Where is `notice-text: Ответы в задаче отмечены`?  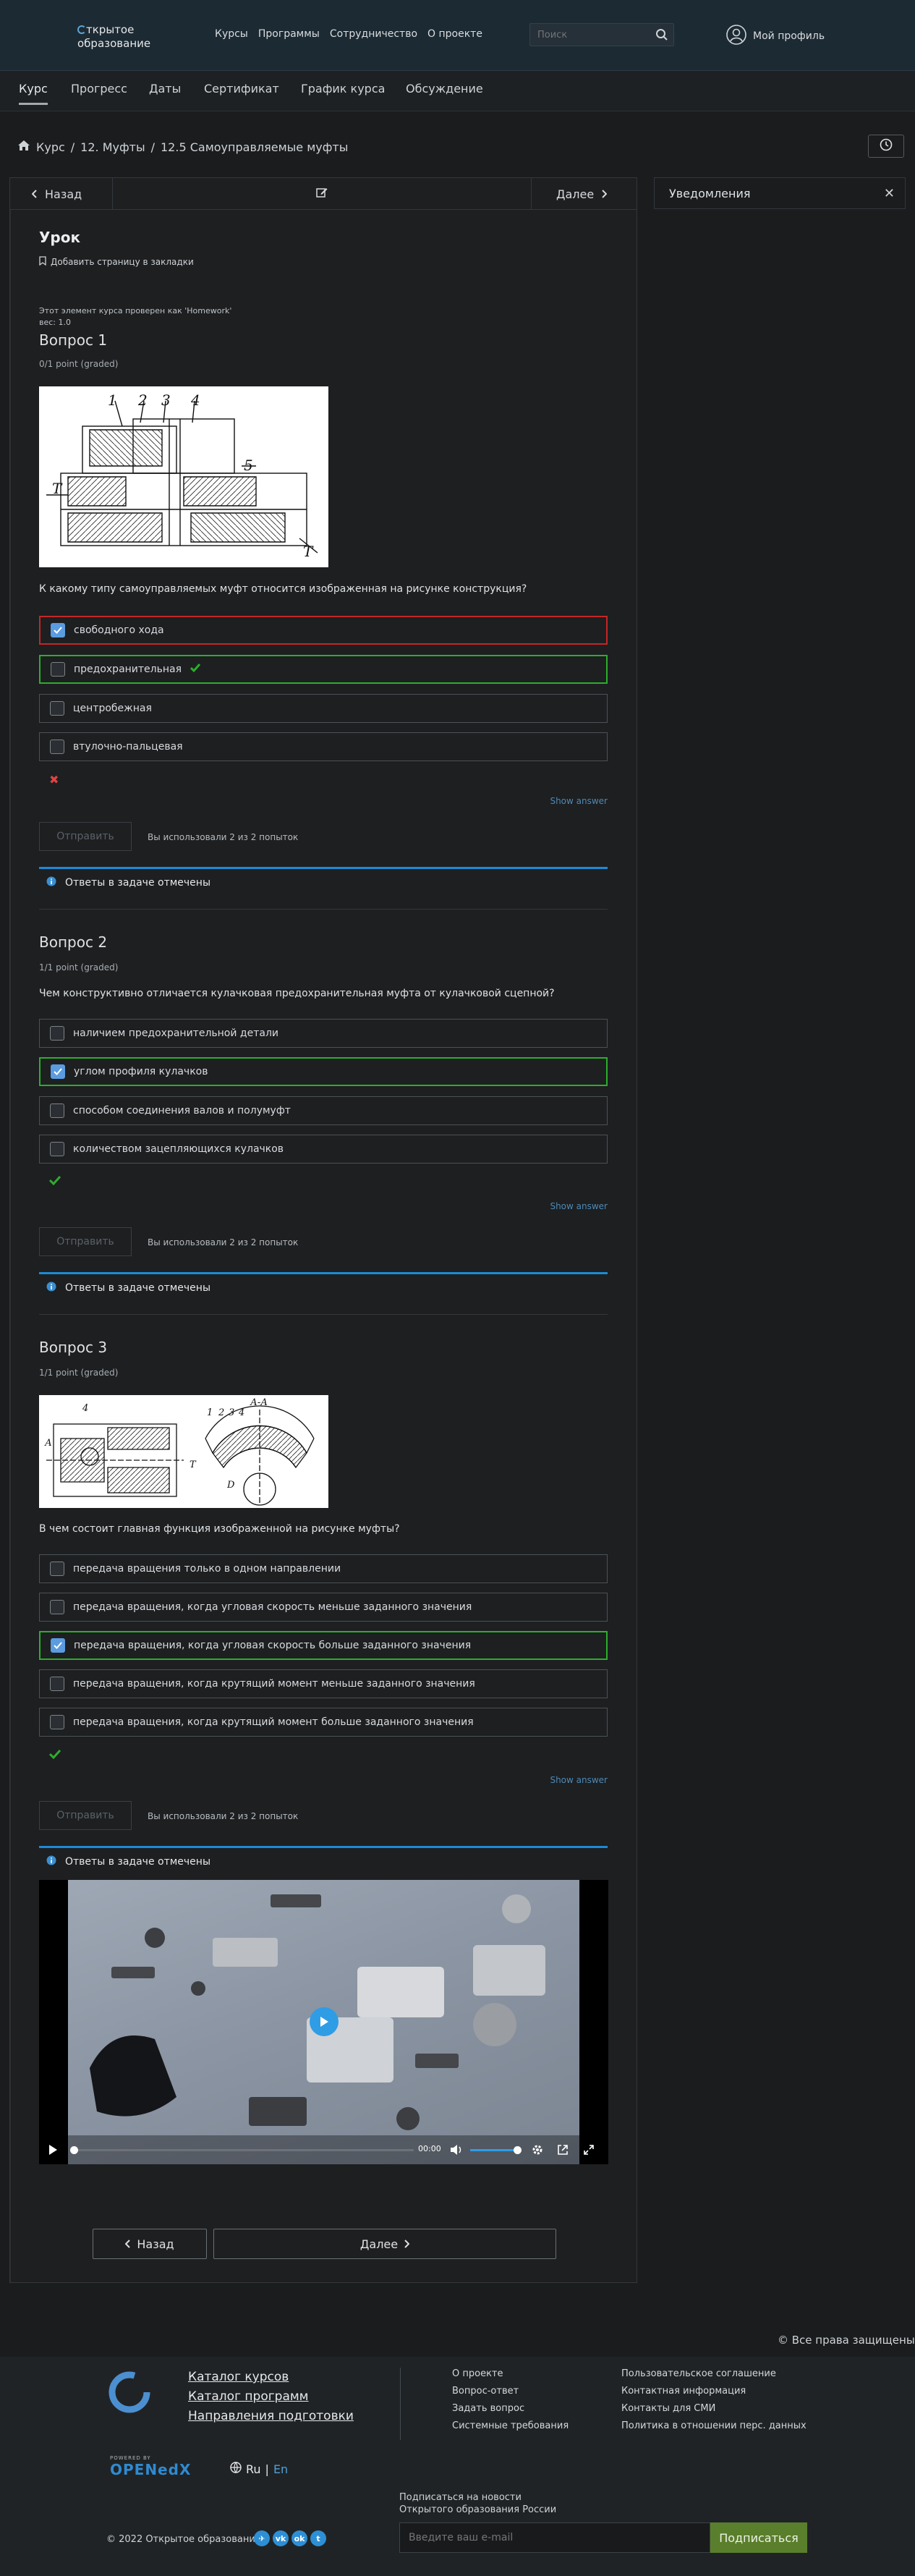 notice-text: Ответы в задаче отмечены is located at coordinates (138, 1287).